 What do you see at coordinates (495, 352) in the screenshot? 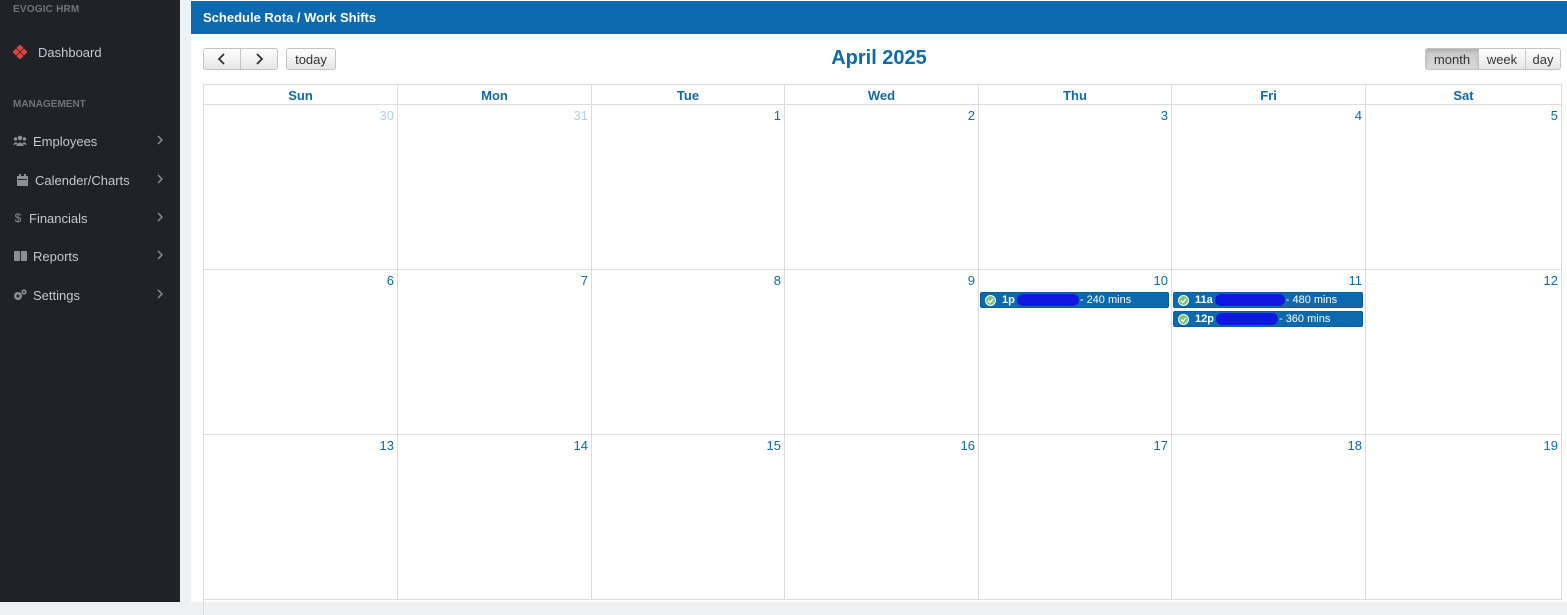
I see `day-cell: 7` at bounding box center [495, 352].